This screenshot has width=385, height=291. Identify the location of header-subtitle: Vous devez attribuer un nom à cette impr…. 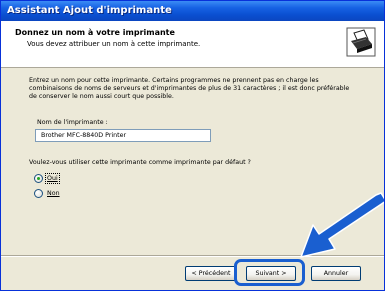
(114, 44).